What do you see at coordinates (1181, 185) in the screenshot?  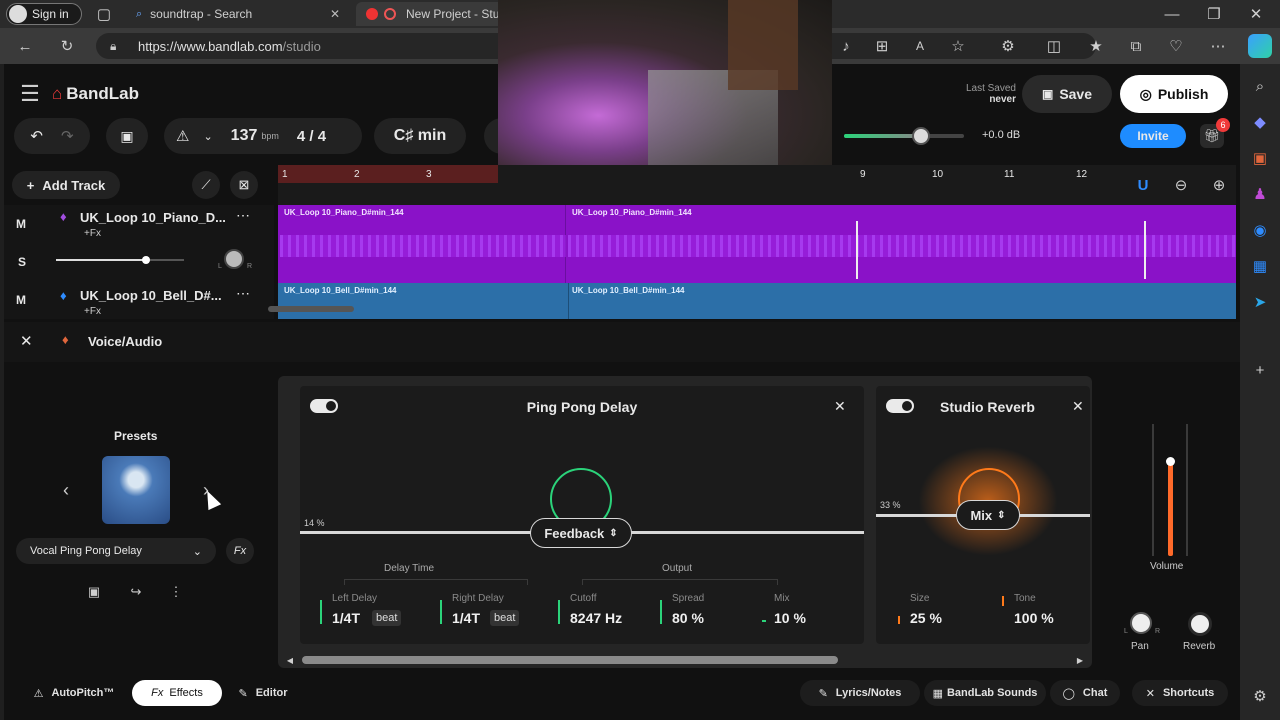 I see `zoom-out-icon: ⊖` at bounding box center [1181, 185].